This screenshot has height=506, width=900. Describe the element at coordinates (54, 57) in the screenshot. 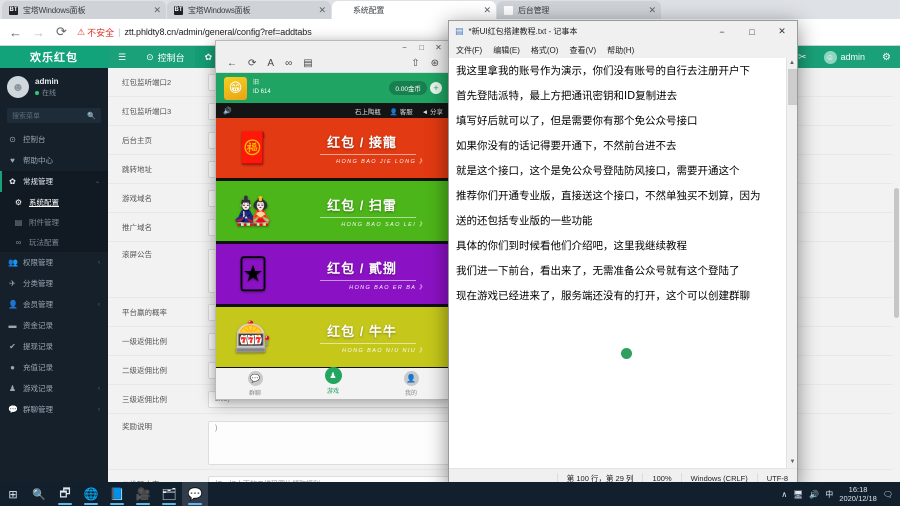

I see `app-logo: 欢乐红包` at that location.